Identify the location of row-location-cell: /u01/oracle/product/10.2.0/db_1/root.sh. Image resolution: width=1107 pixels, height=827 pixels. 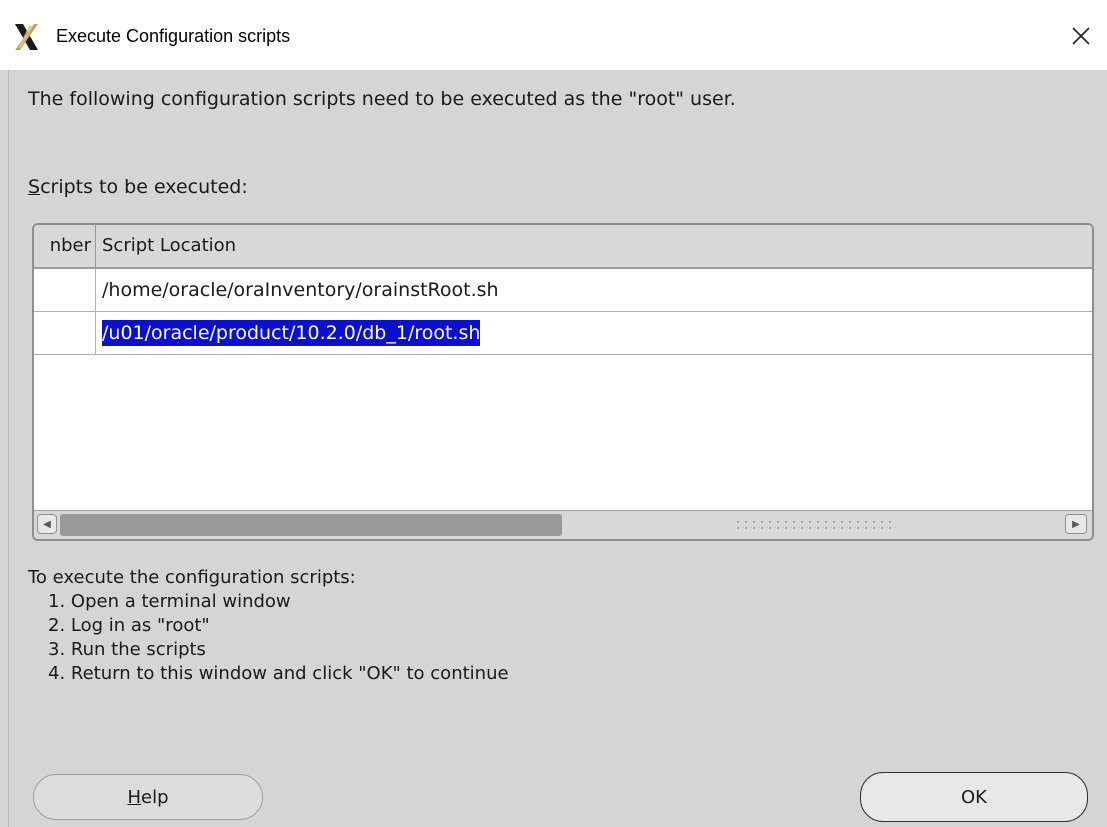
(288, 333).